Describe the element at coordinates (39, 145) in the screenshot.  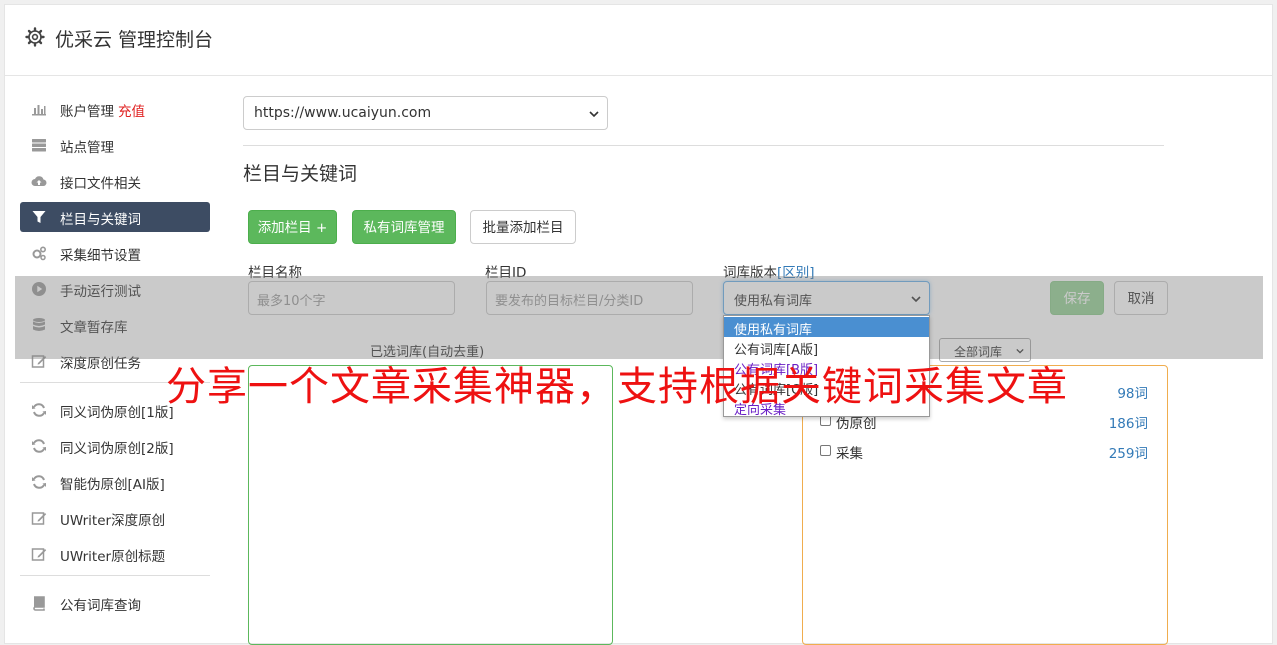
I see `server-icon` at that location.